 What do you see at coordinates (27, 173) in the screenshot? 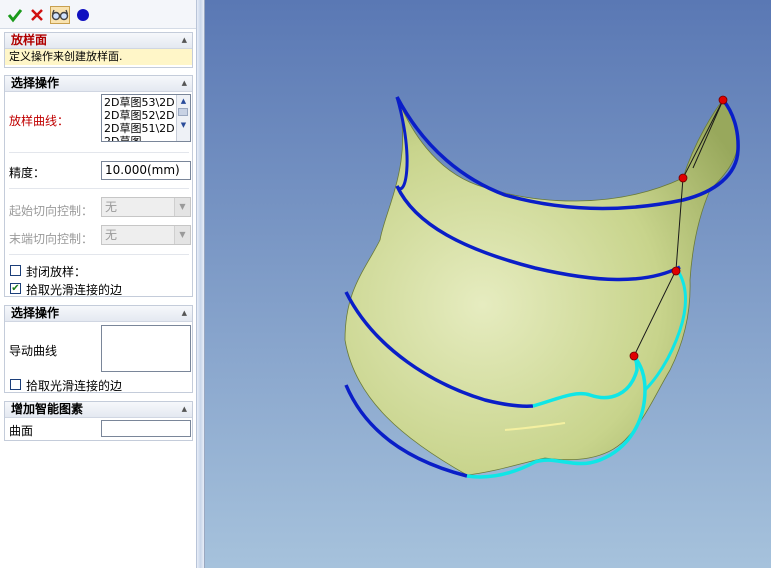
I see `precision-label: 精度：` at bounding box center [27, 173].